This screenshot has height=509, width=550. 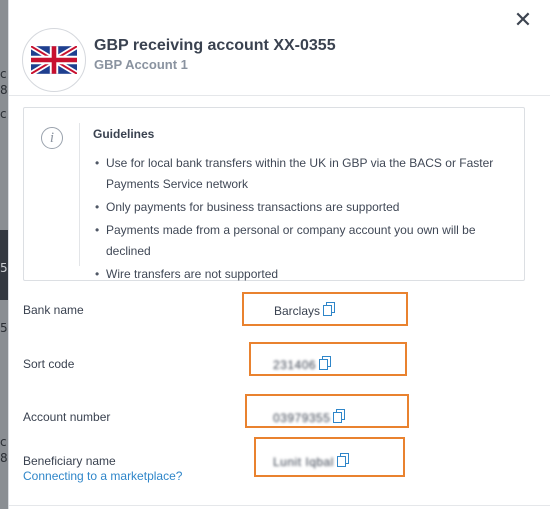 I want to click on beneficiary-name-label: Beneficiary name, so click(x=69, y=461).